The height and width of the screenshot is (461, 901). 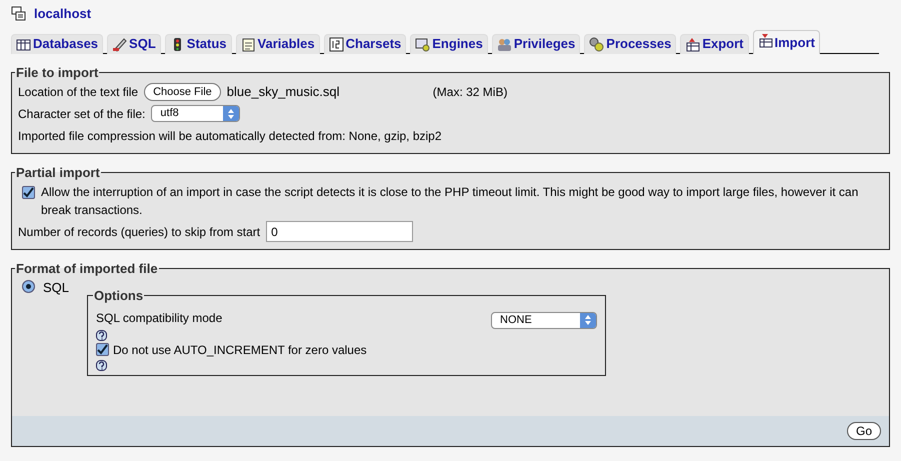 What do you see at coordinates (714, 44) in the screenshot?
I see `tab: Export` at bounding box center [714, 44].